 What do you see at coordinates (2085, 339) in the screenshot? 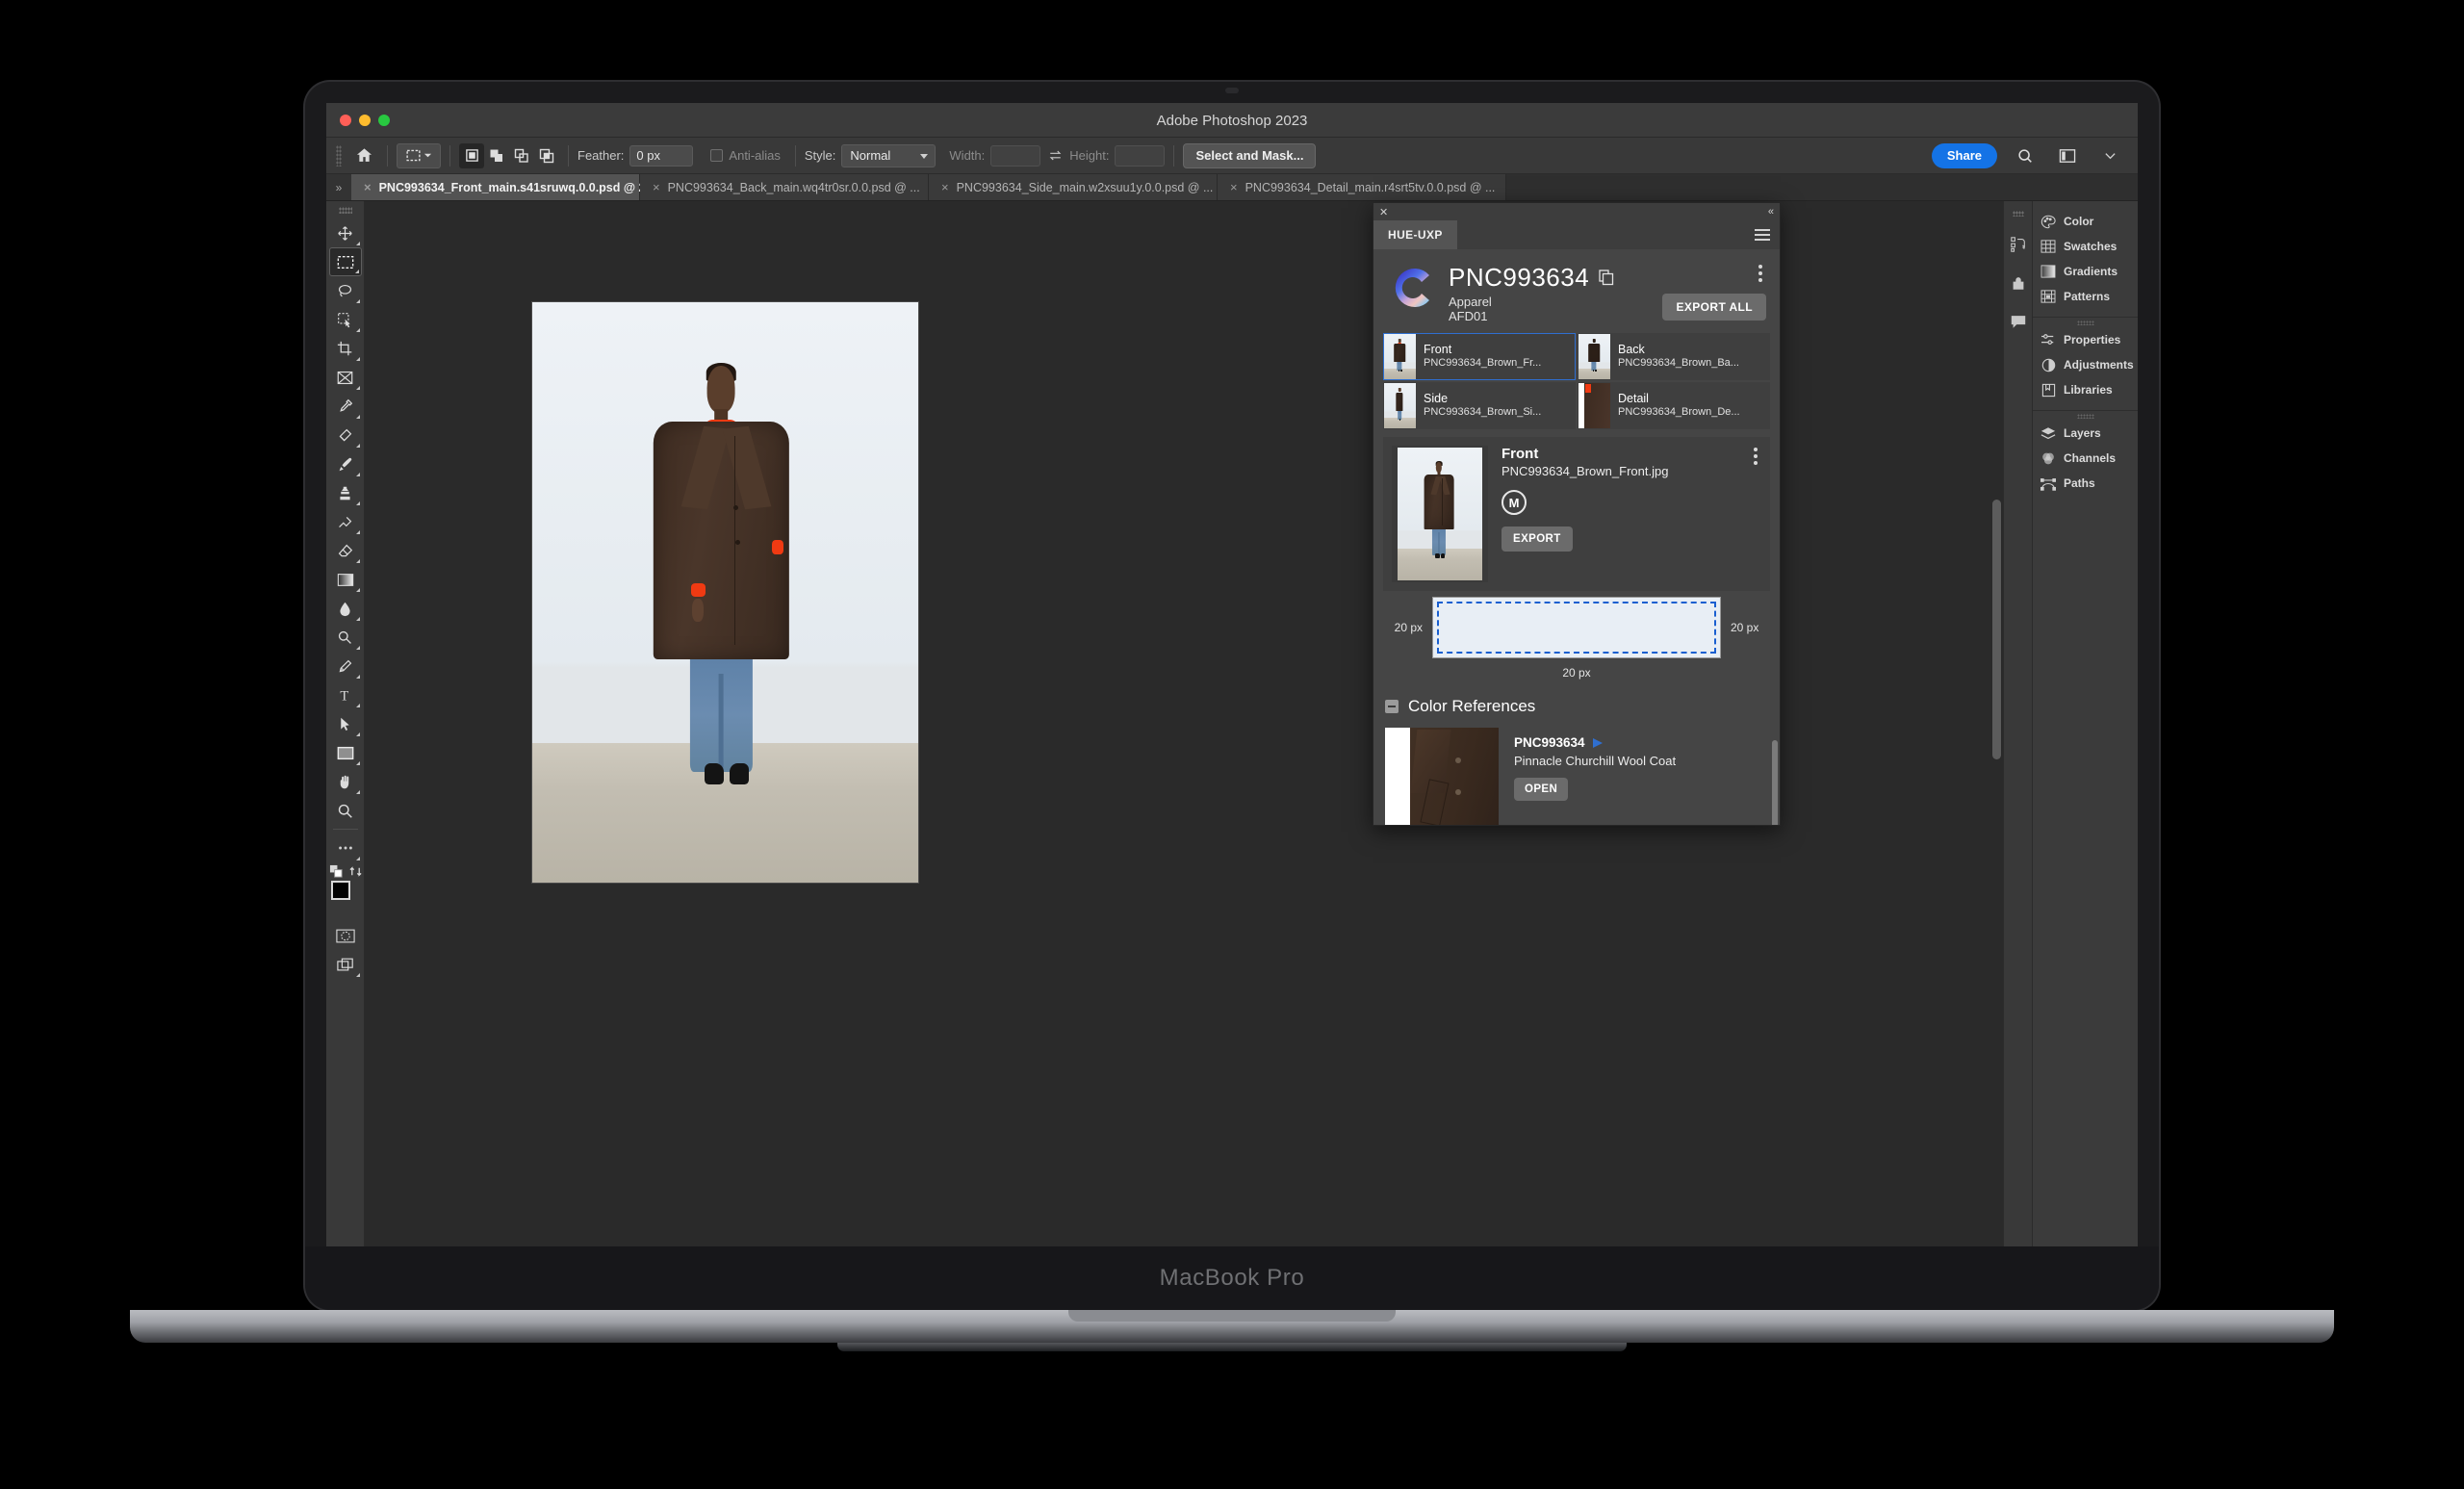
I see `panel-item-properties: Properties` at bounding box center [2085, 339].